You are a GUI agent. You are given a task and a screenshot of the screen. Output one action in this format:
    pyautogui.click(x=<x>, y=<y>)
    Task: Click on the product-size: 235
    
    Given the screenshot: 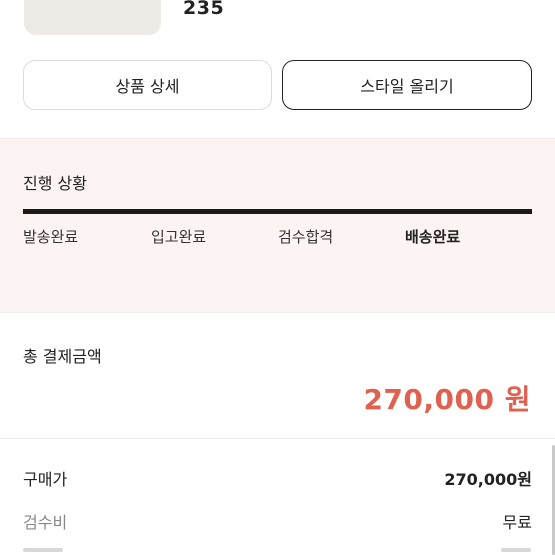 What is the action you would take?
    pyautogui.click(x=204, y=9)
    